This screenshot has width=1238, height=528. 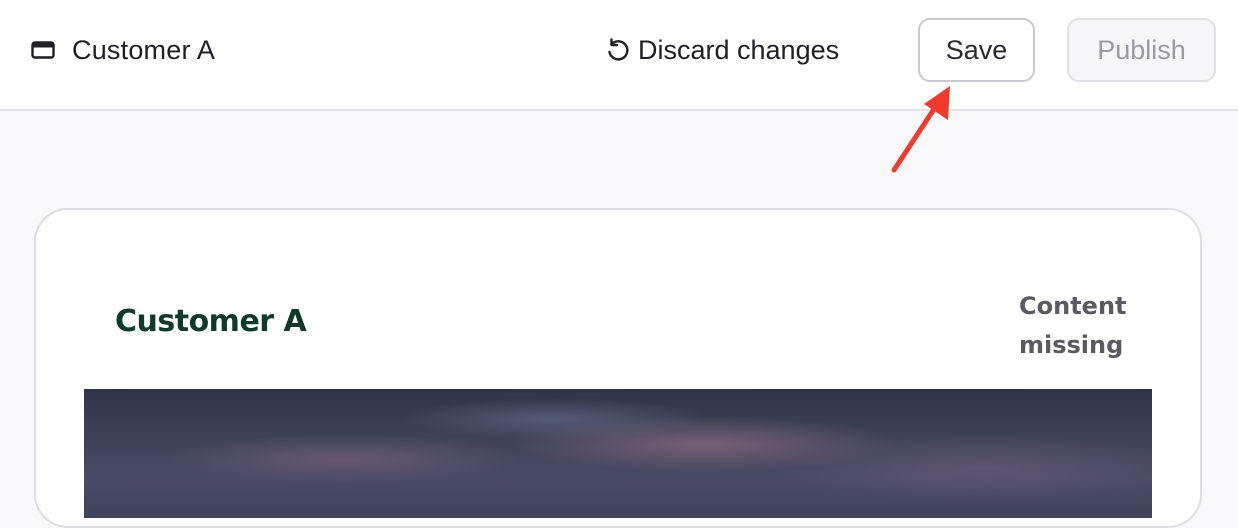 I want to click on publish-button: Publish, so click(x=1141, y=50).